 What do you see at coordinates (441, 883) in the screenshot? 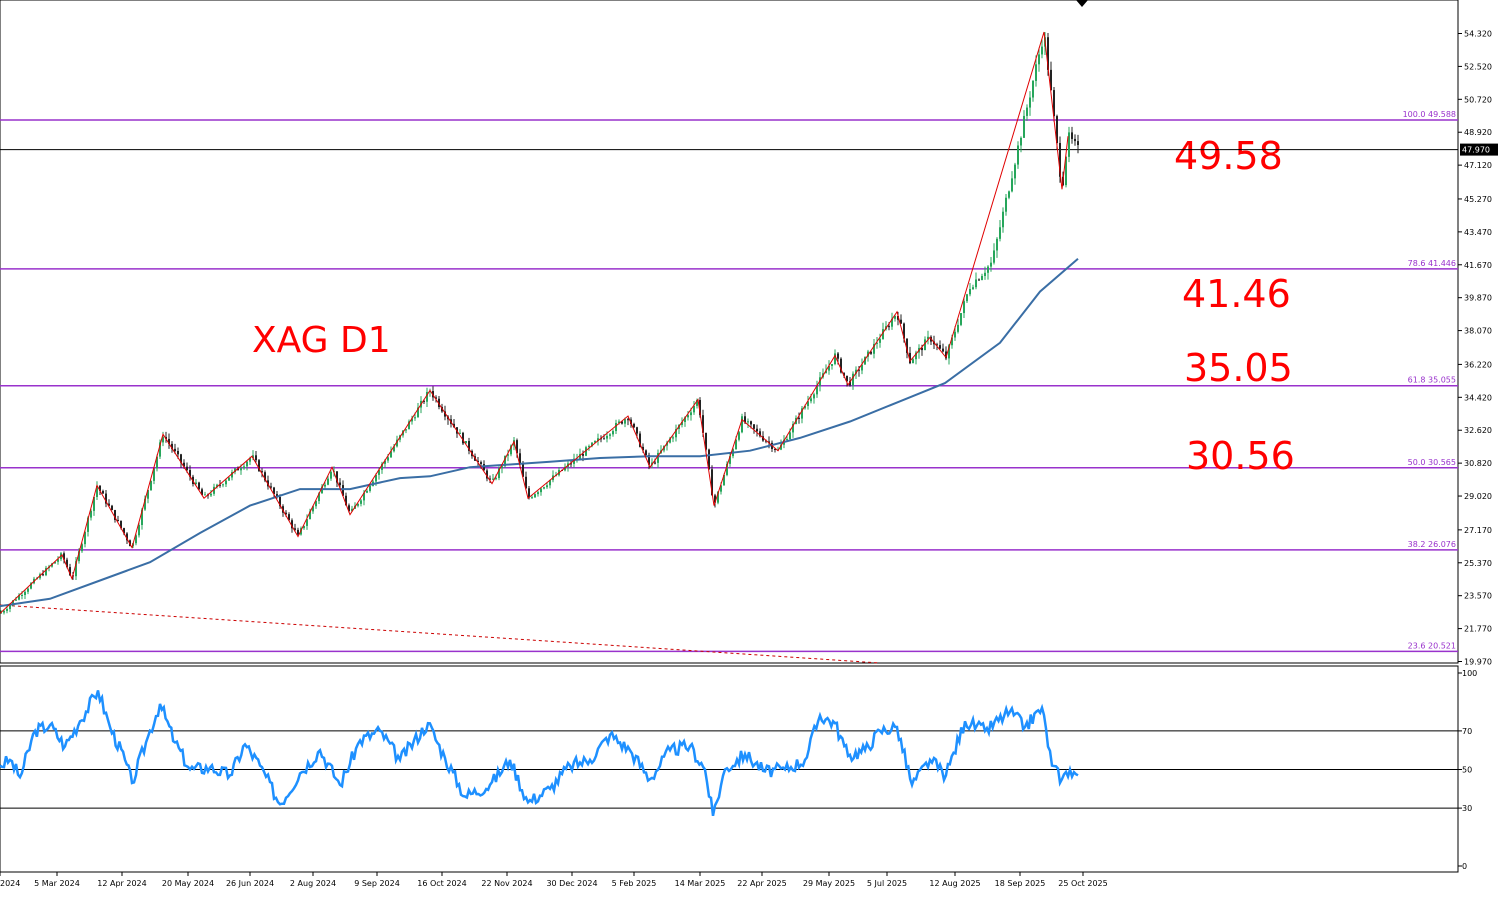
I see `time-tick-label: 16 Oct 2024` at bounding box center [441, 883].